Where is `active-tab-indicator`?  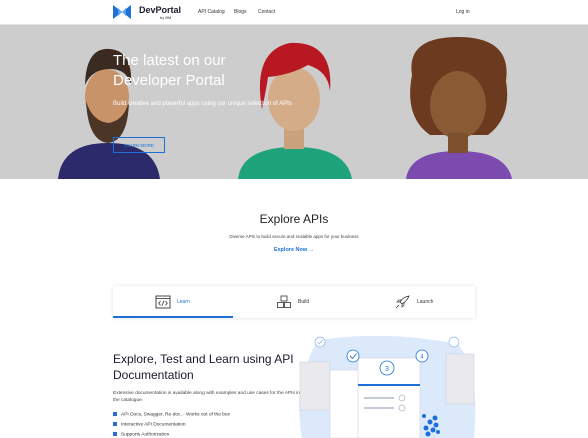
active-tab-indicator is located at coordinates (173, 317).